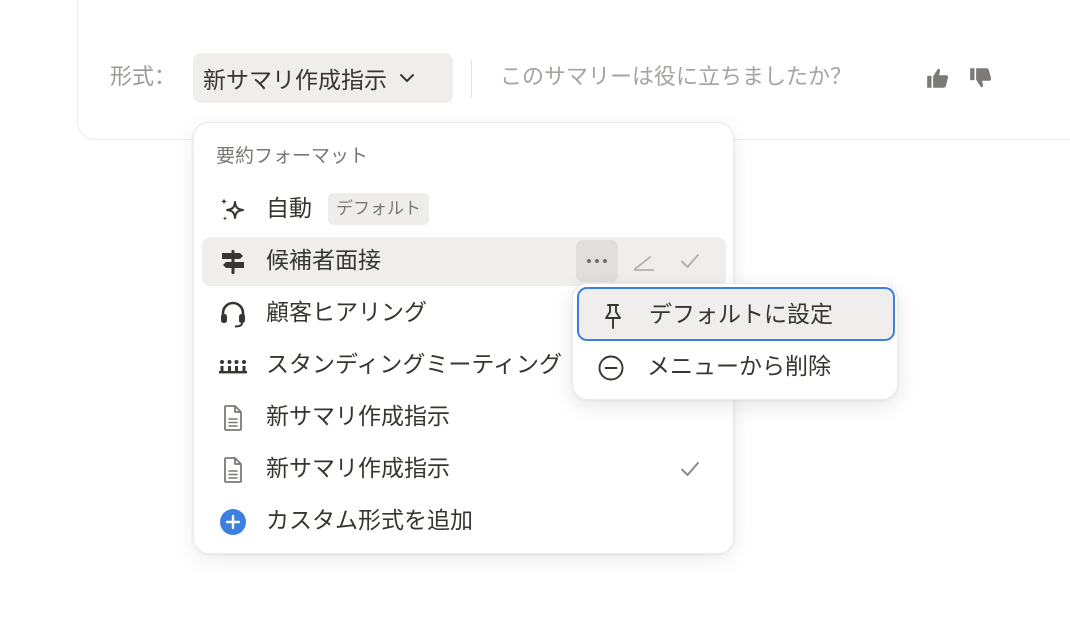 This screenshot has width=1070, height=630. Describe the element at coordinates (613, 316) in the screenshot. I see `pin-icon` at that location.